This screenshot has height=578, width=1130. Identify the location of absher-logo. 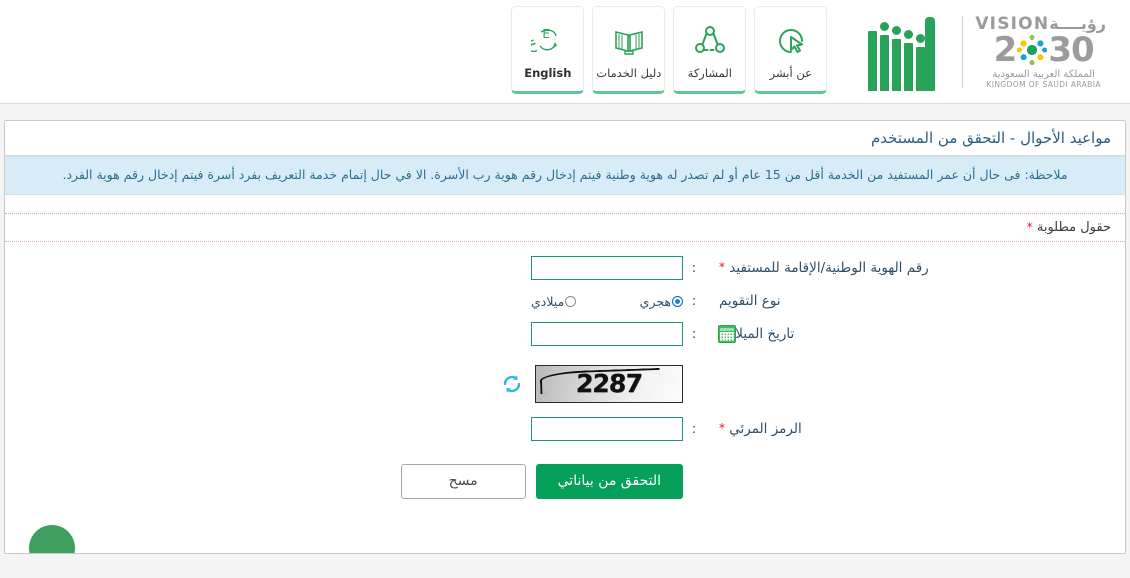
(900, 52).